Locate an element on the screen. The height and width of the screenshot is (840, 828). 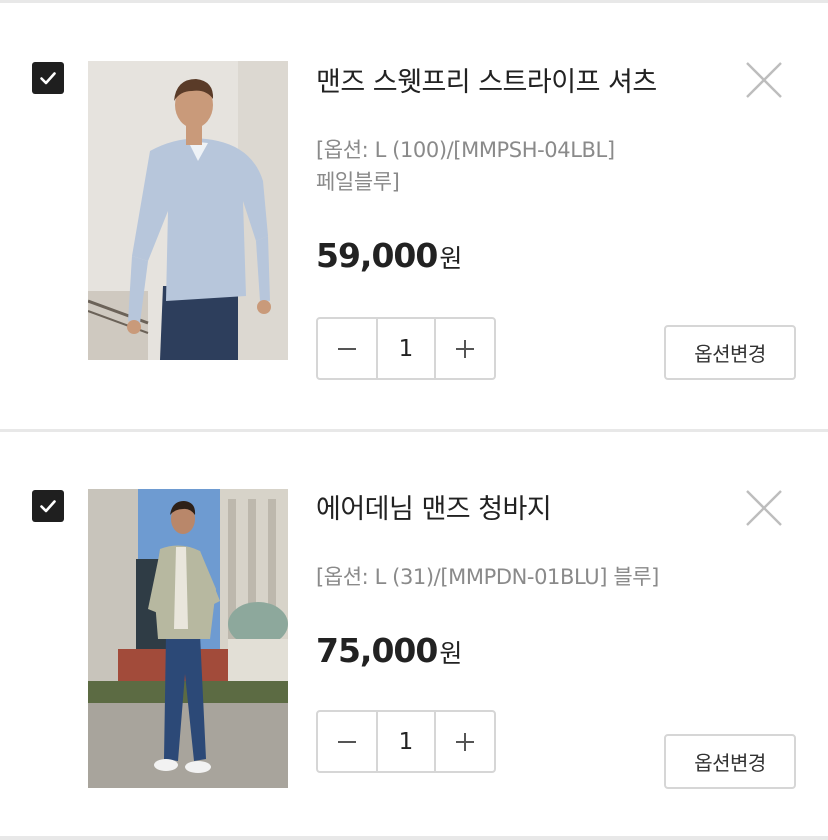
option-line: 페일블루] is located at coordinates (358, 182).